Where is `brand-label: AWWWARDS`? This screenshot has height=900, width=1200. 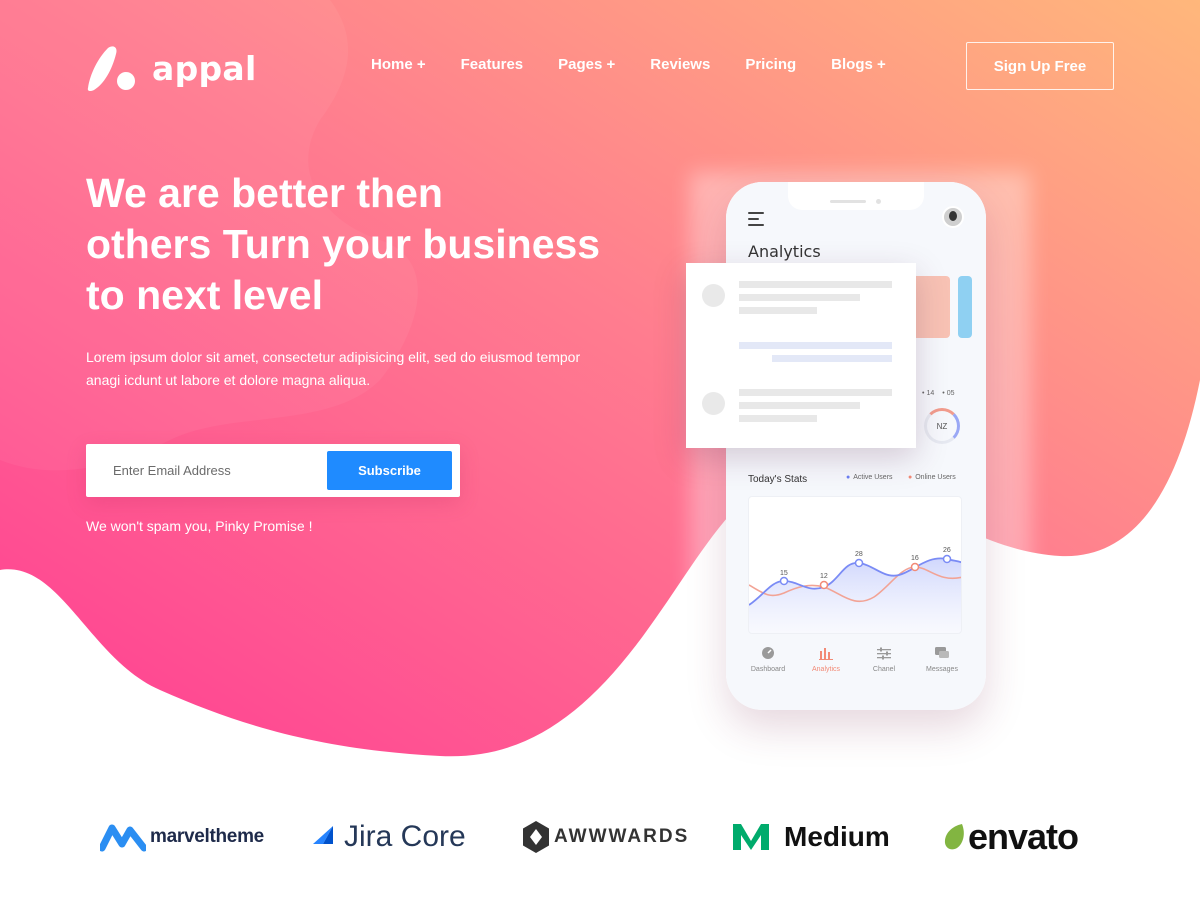 brand-label: AWWWARDS is located at coordinates (622, 836).